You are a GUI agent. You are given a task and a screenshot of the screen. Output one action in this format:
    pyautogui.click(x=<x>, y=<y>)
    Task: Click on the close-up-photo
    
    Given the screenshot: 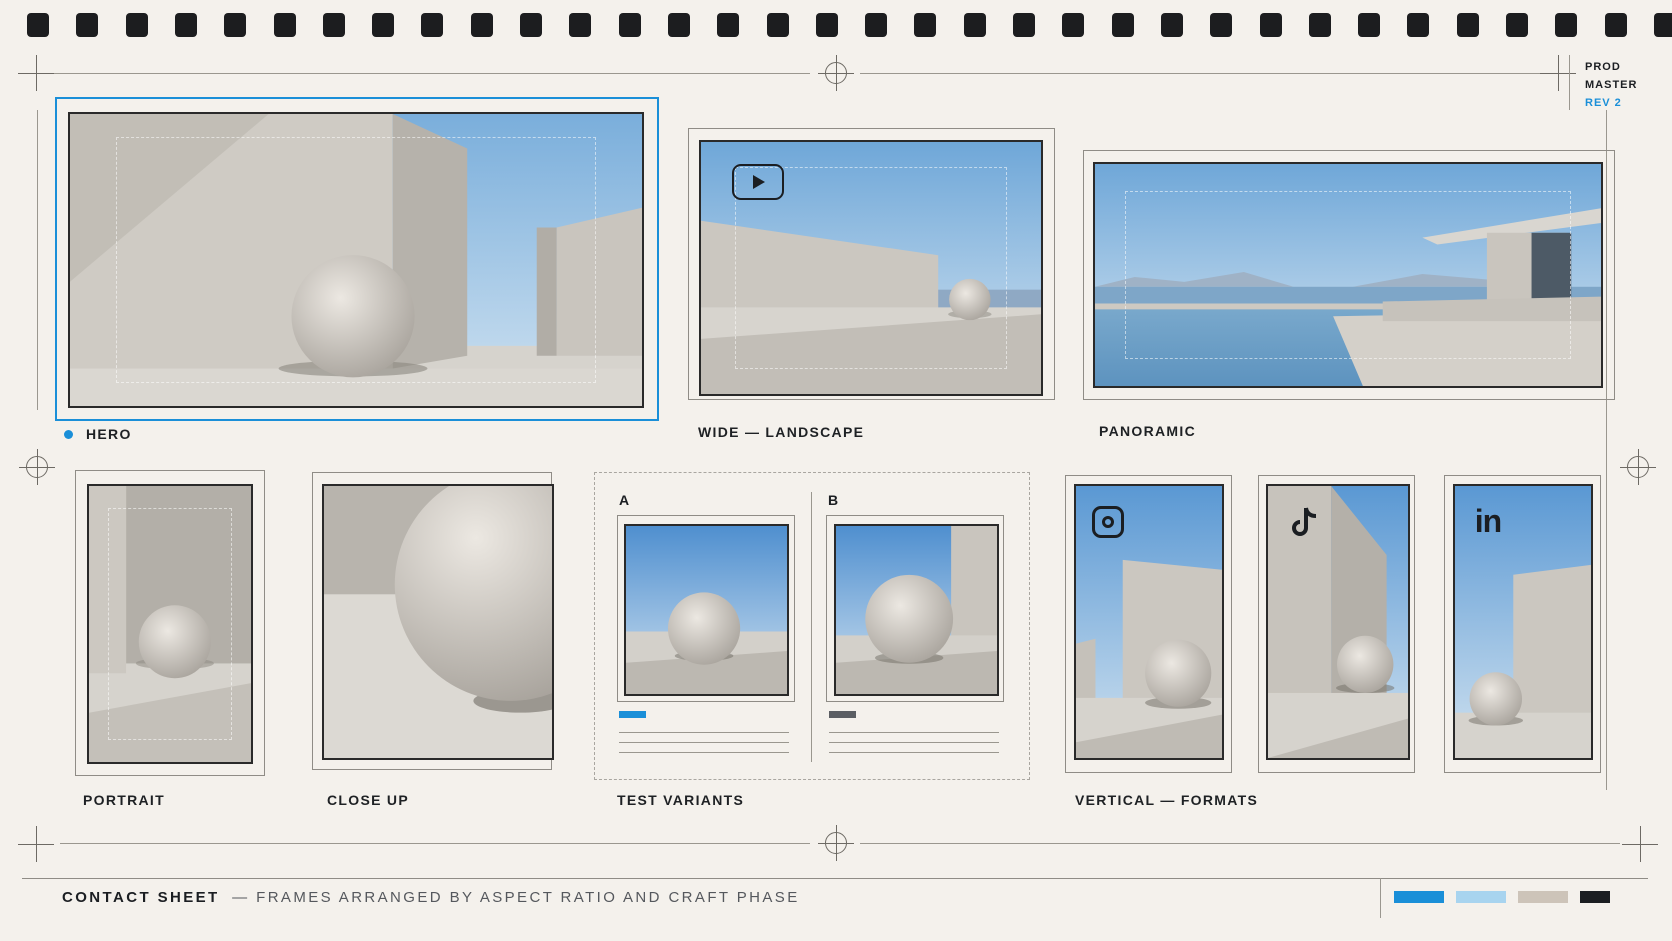 What is the action you would take?
    pyautogui.click(x=438, y=622)
    